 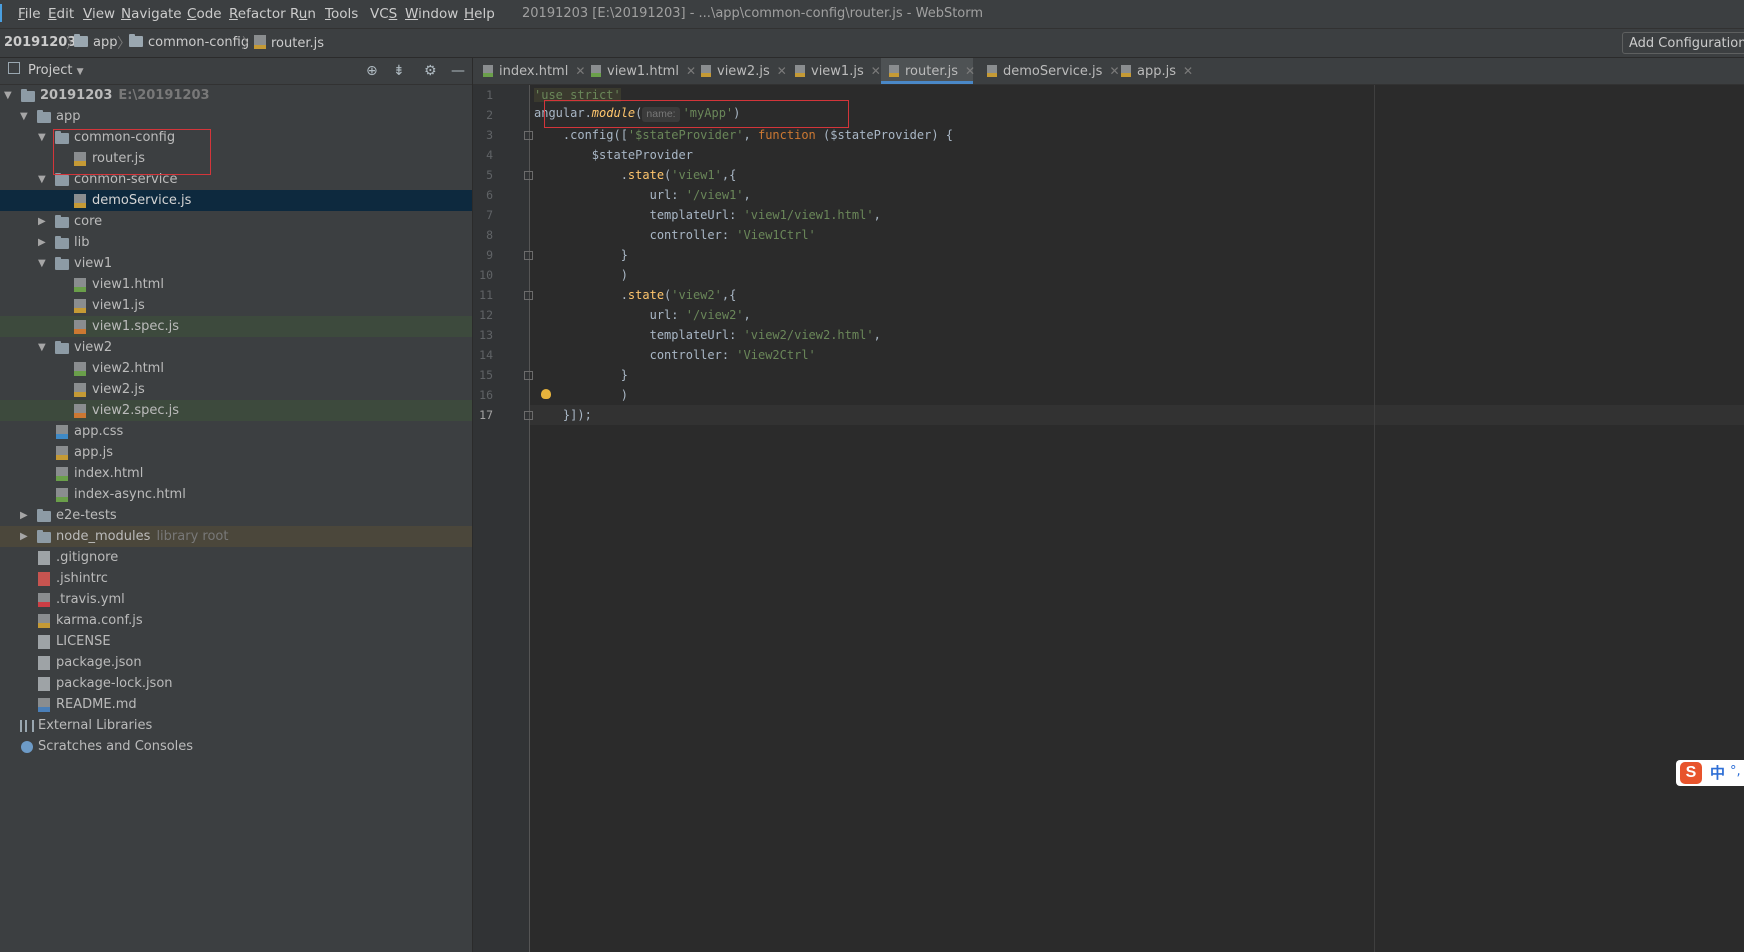 What do you see at coordinates (236, 662) in the screenshot?
I see `tree-item-package-json: package.json` at bounding box center [236, 662].